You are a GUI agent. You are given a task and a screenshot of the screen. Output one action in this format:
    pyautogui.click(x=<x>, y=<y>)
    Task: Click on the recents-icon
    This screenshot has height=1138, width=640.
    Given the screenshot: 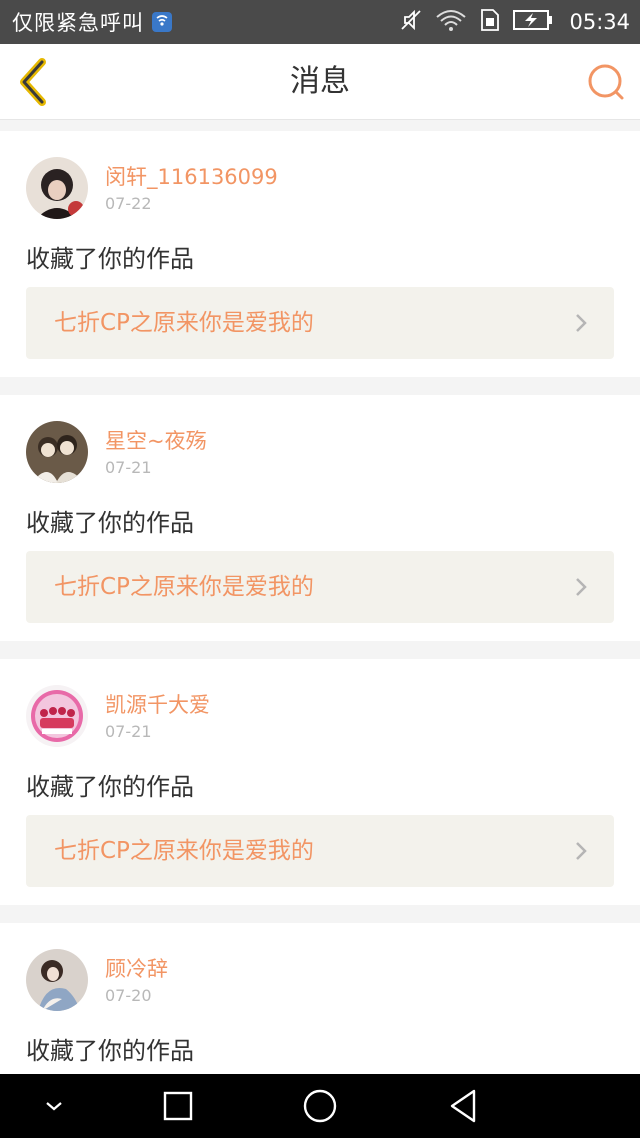 What is the action you would take?
    pyautogui.click(x=178, y=1106)
    